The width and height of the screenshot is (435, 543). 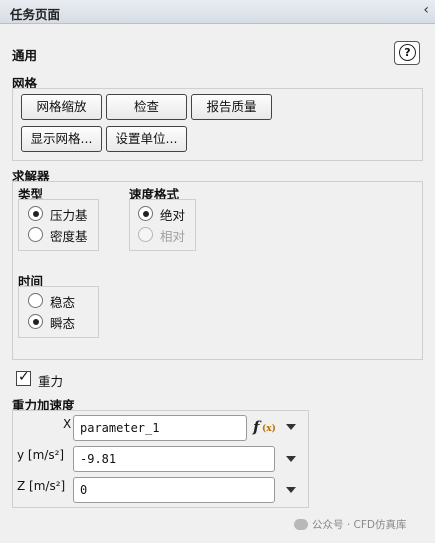 What do you see at coordinates (145, 234) in the screenshot?
I see `relative-radio` at bounding box center [145, 234].